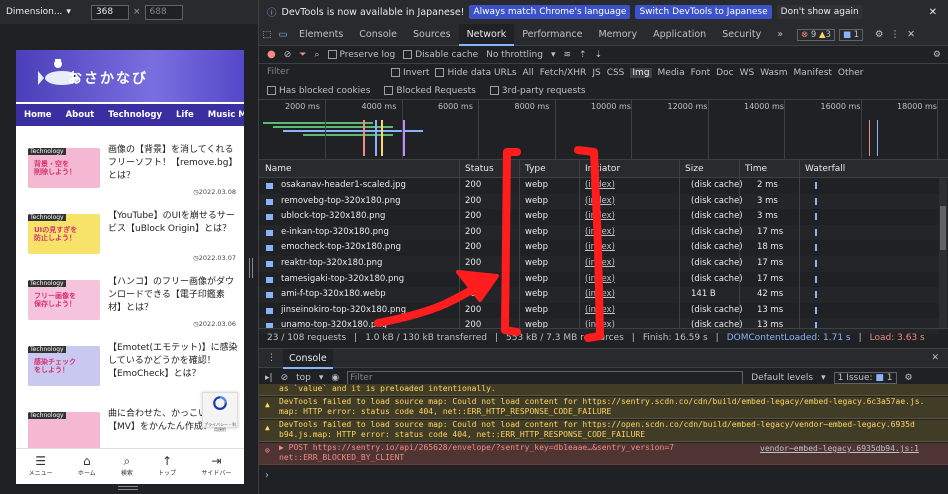 This screenshot has height=494, width=948. What do you see at coordinates (879, 34) in the screenshot?
I see `gear-icon: ⚙` at bounding box center [879, 34].